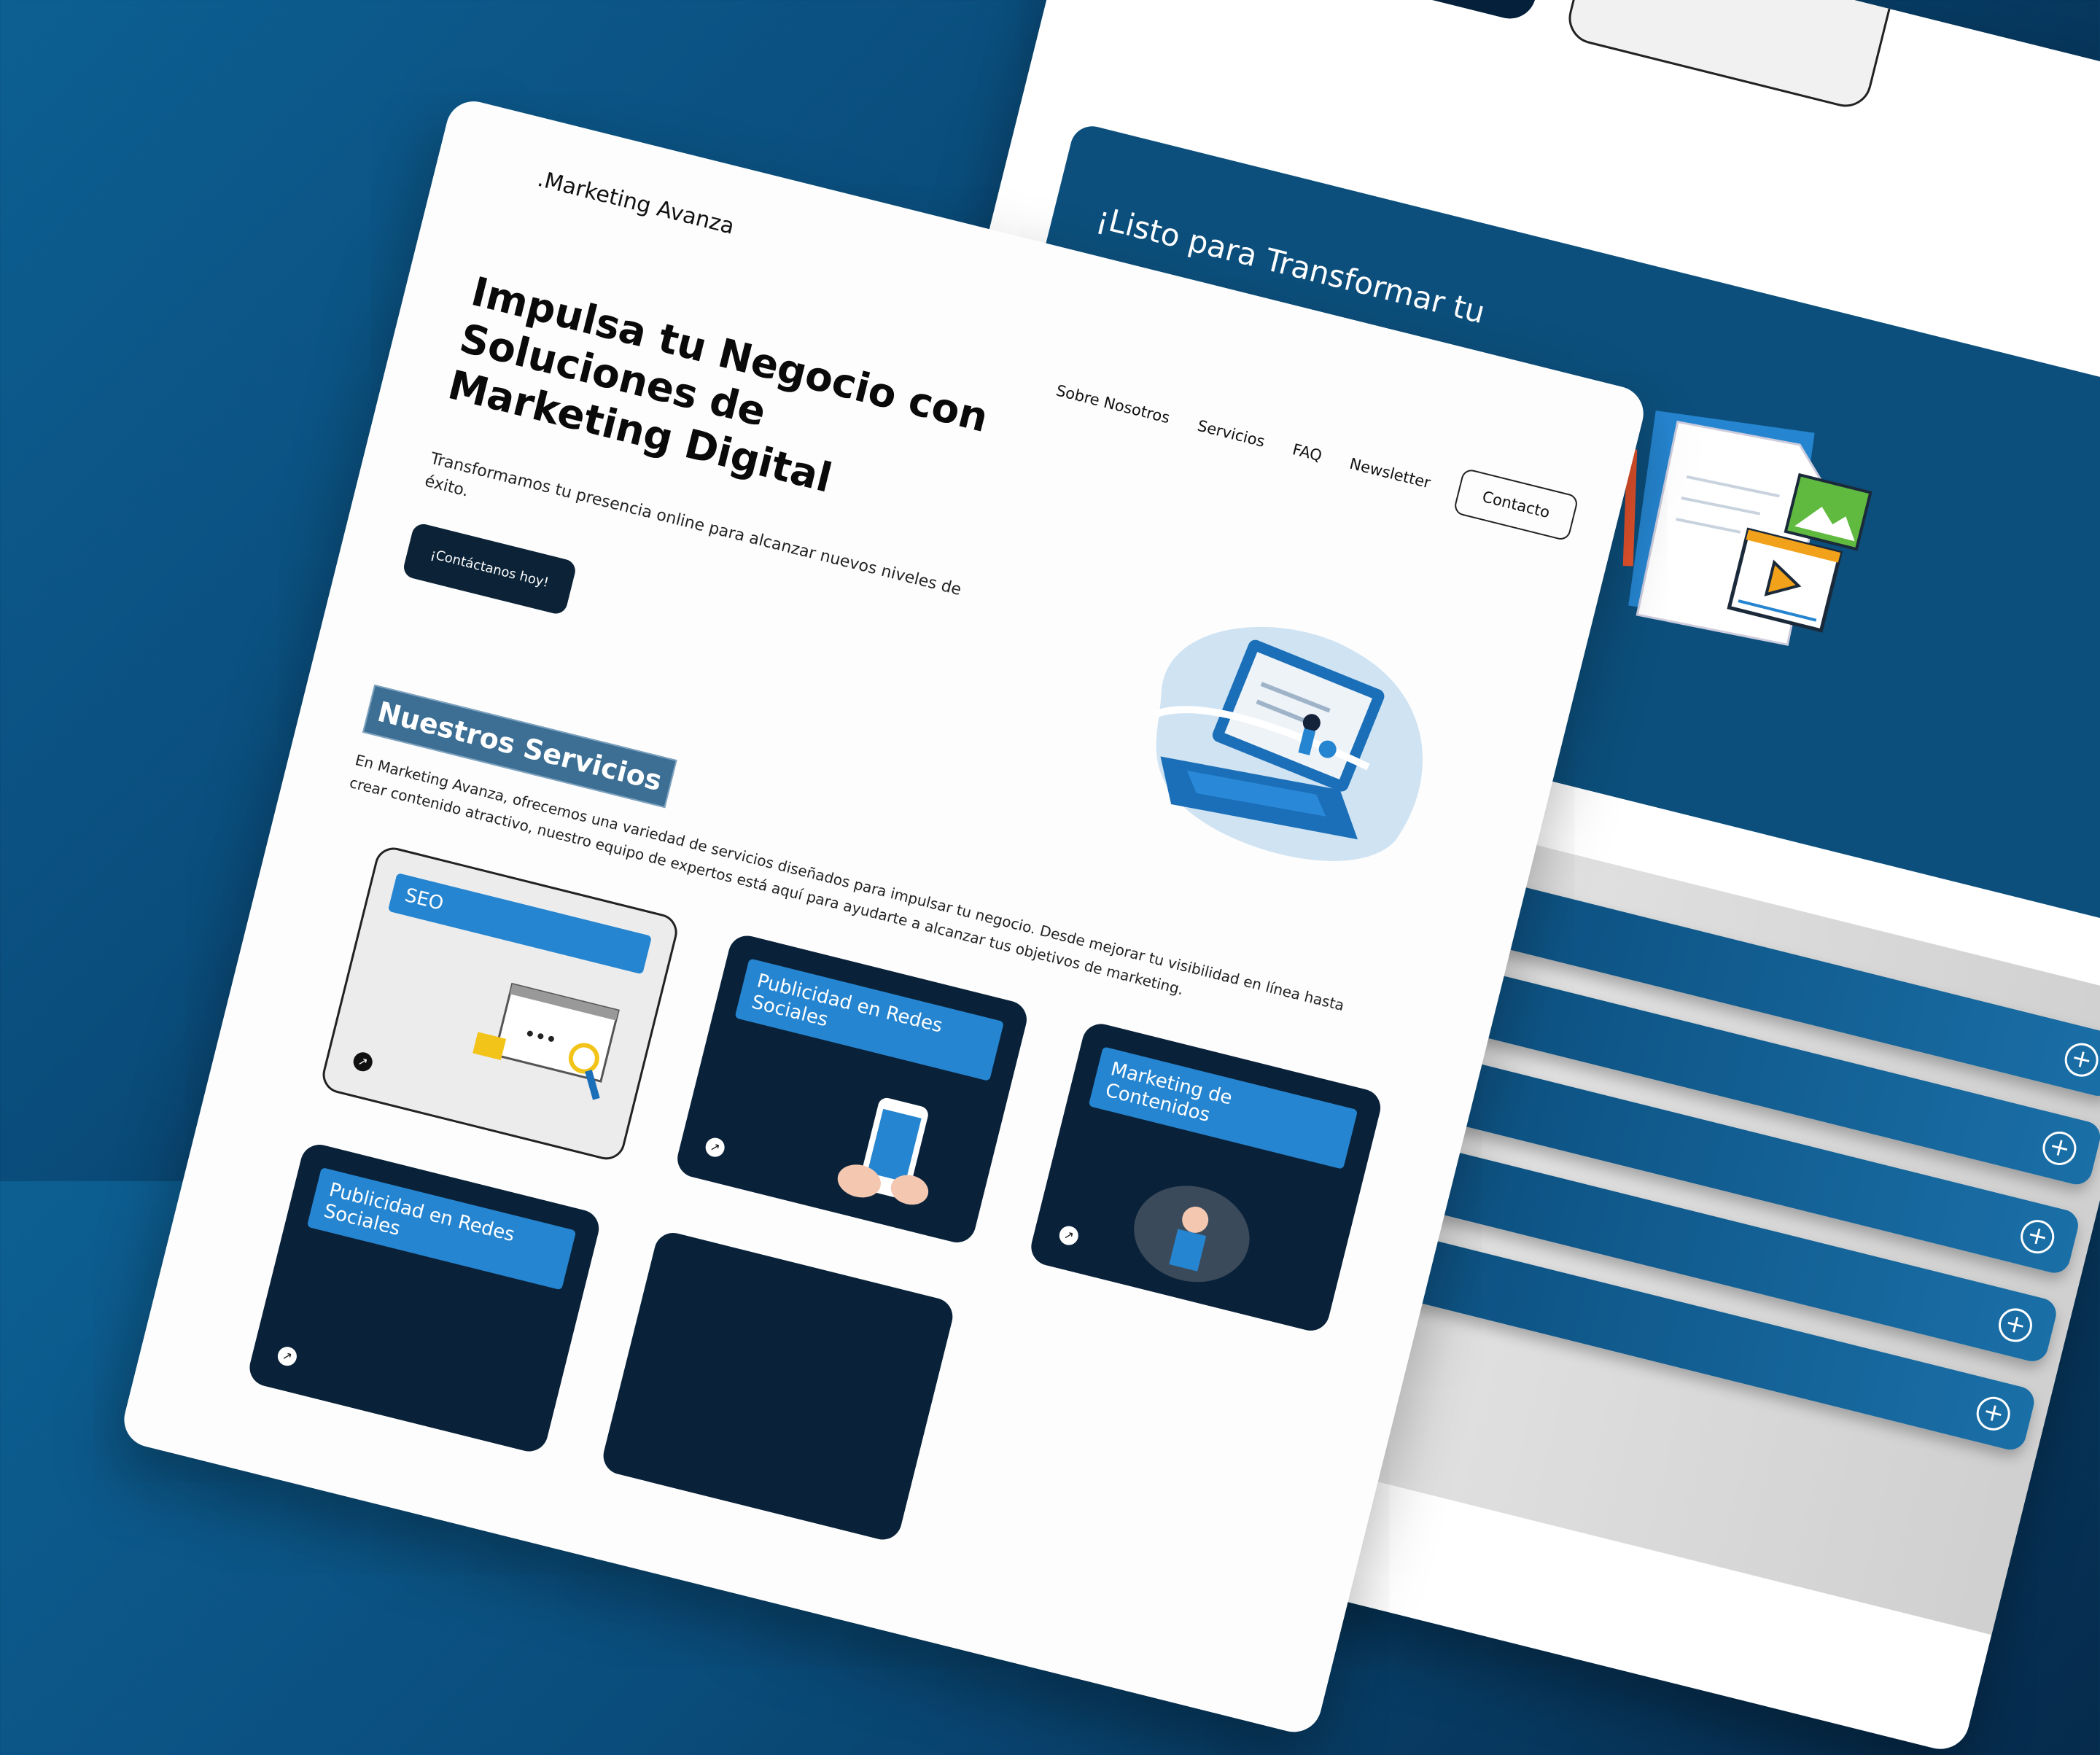  What do you see at coordinates (424, 1298) in the screenshot?
I see `service-card-social-ads-2: Publicidad en Redes Sociales ↗` at bounding box center [424, 1298].